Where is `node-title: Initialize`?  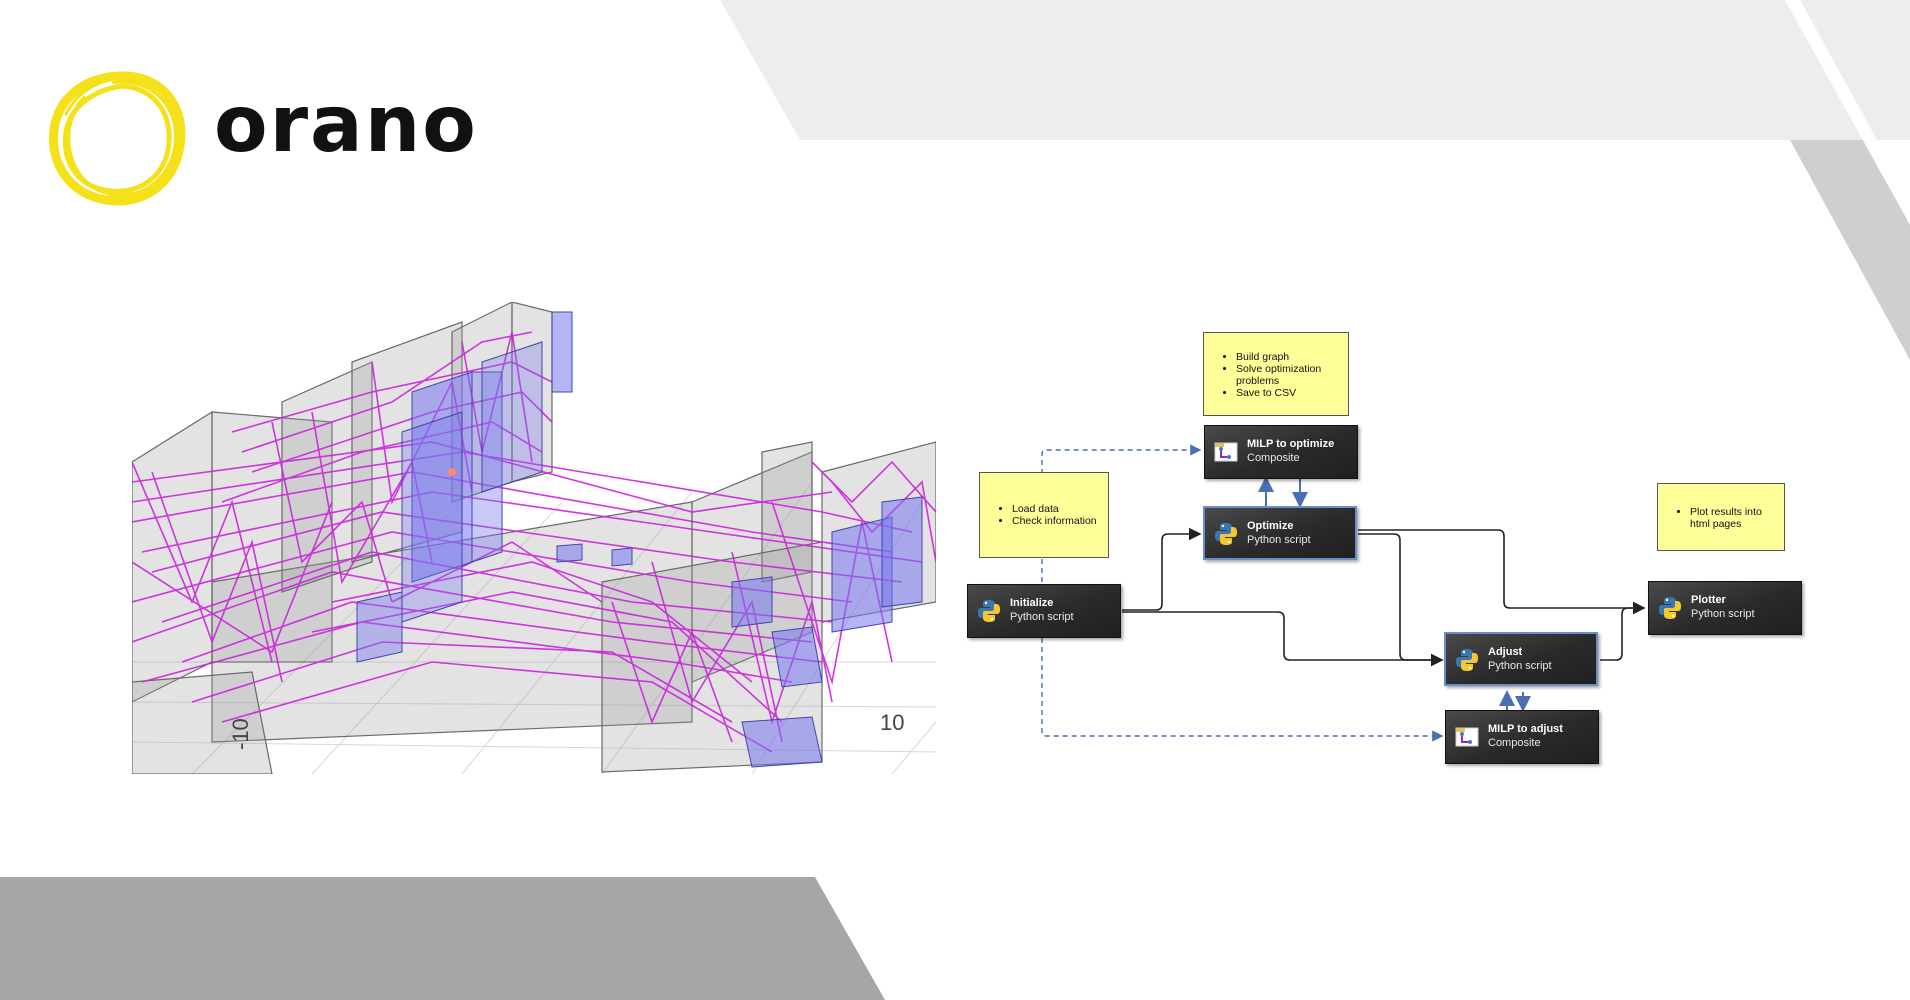 node-title: Initialize is located at coordinates (1032, 603).